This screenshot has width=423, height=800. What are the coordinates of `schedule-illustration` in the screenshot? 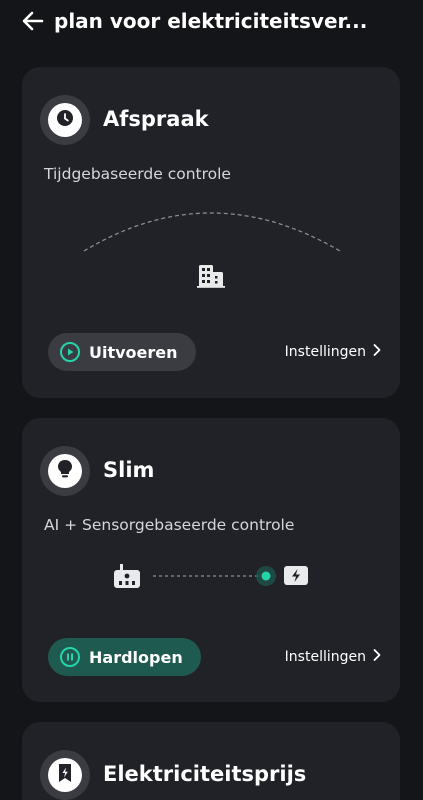 It's located at (212, 250).